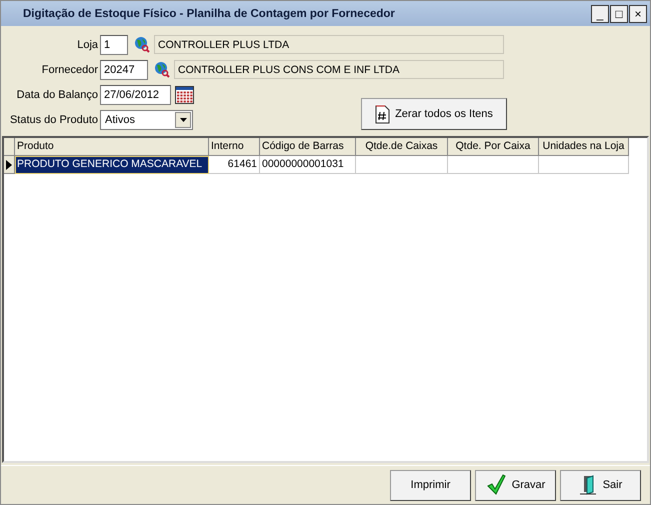 This screenshot has height=505, width=651. What do you see at coordinates (112, 147) in the screenshot?
I see `column-header: Produto` at bounding box center [112, 147].